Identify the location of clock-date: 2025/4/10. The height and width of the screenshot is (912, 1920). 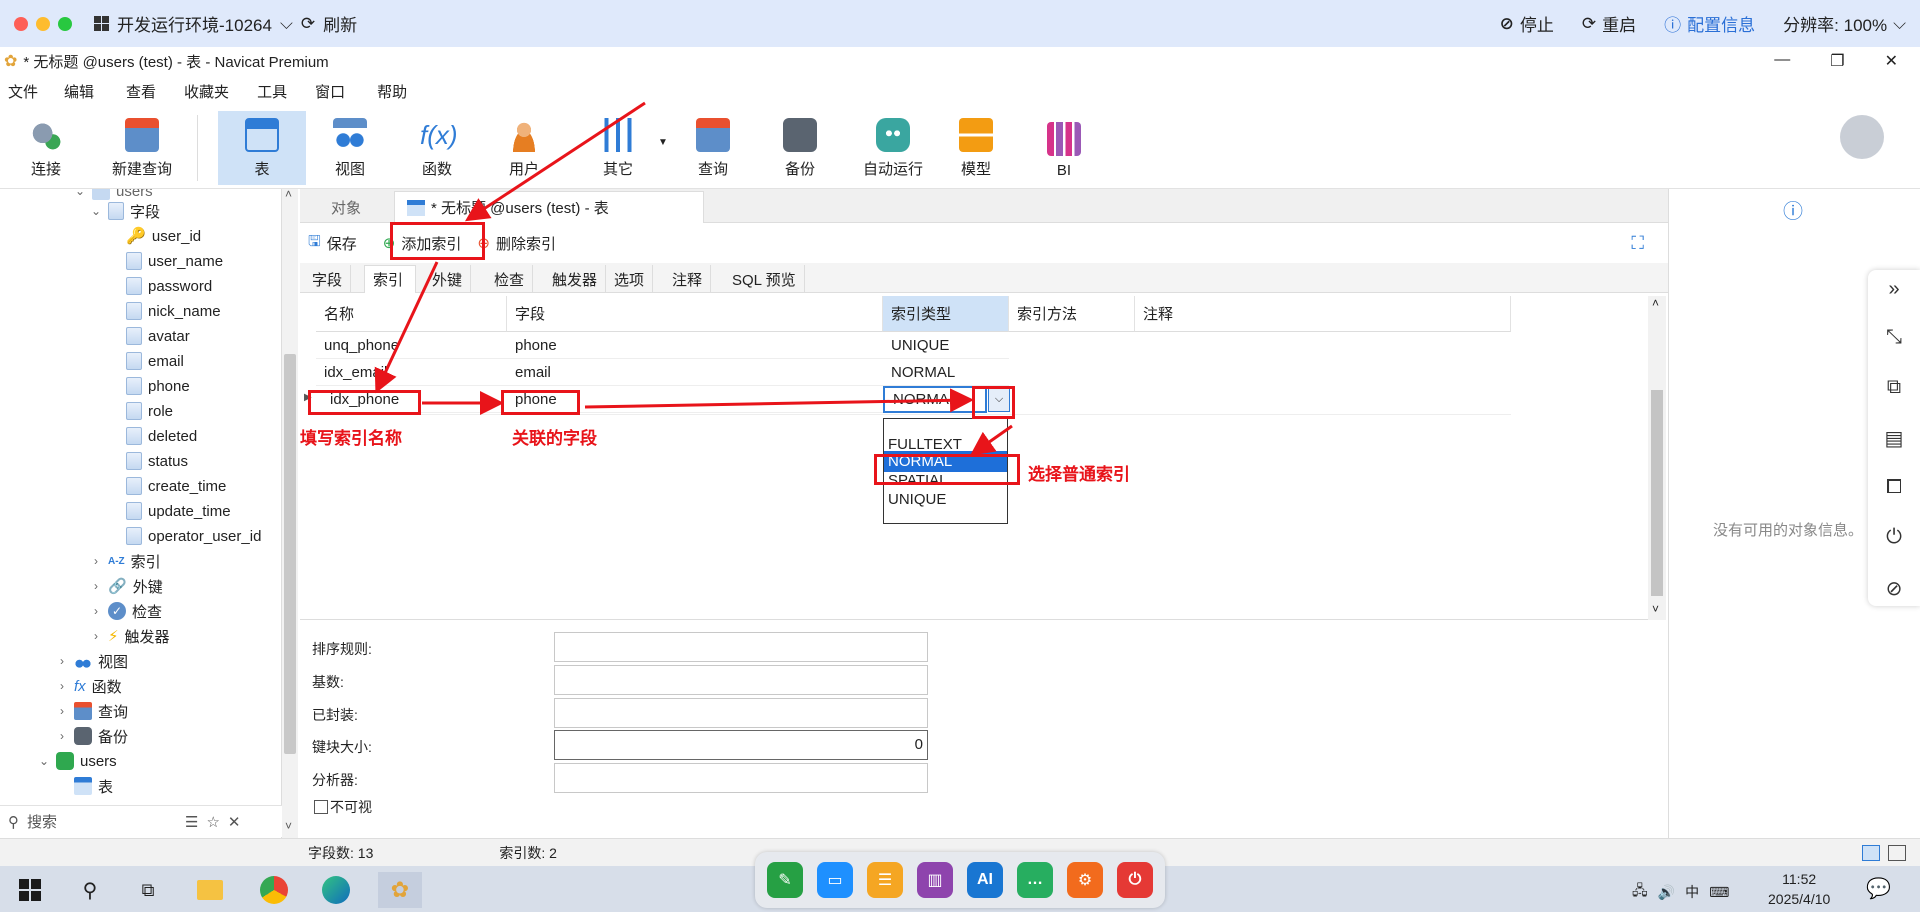
(1799, 899).